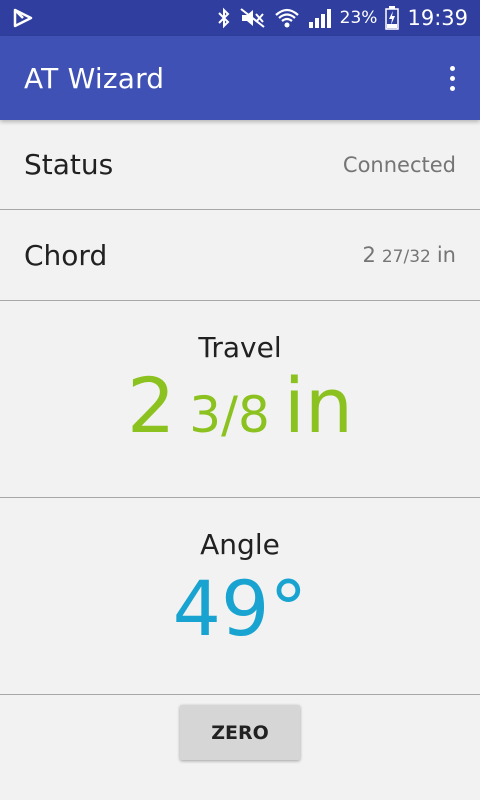 The height and width of the screenshot is (800, 480). I want to click on app-bar: AT Wizard, so click(240, 78).